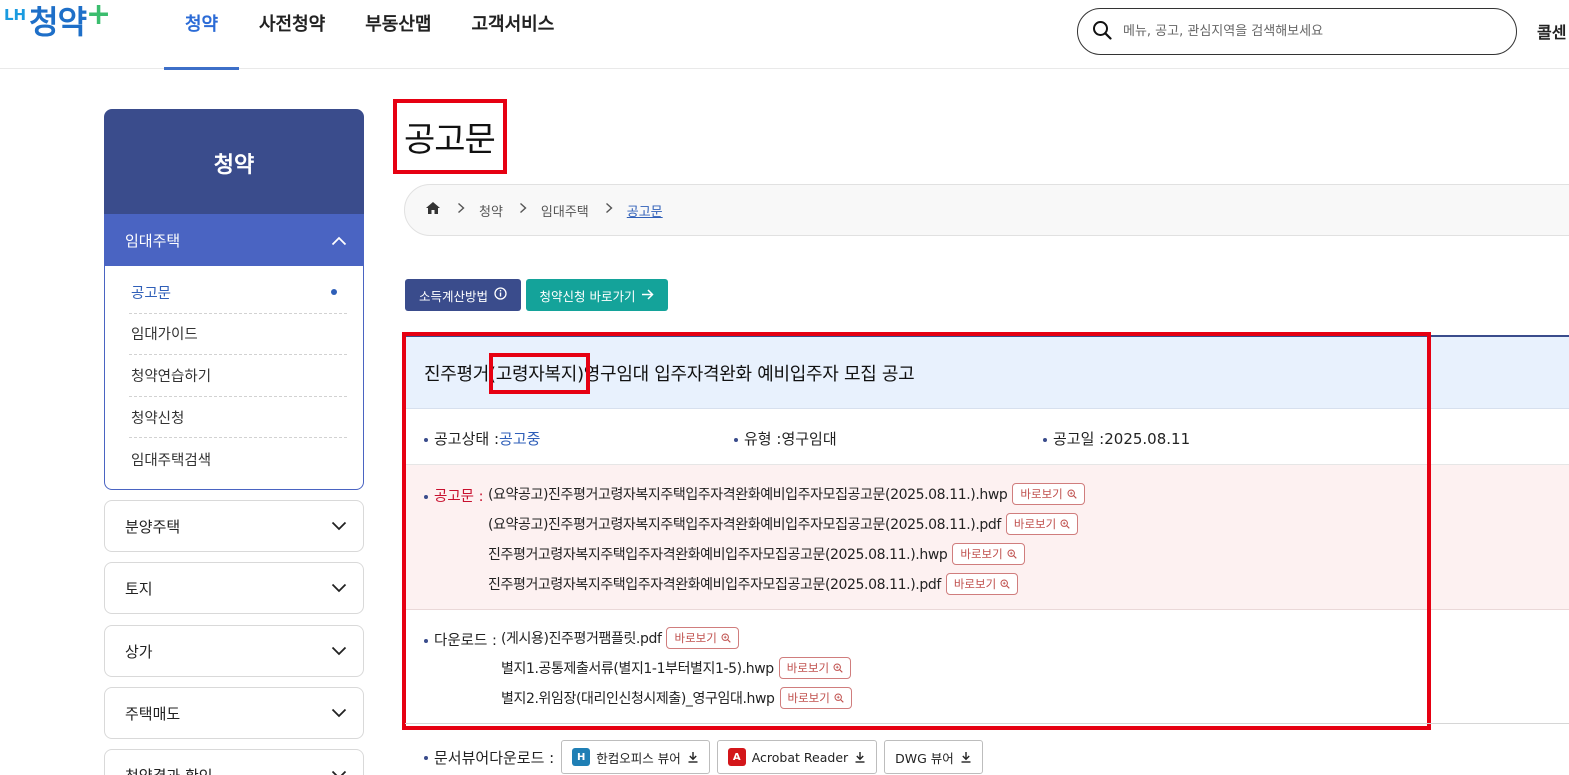 The height and width of the screenshot is (775, 1569). Describe the element at coordinates (494, 757) in the screenshot. I see `viewer-download-label: 문서뷰어다운로드 :` at that location.